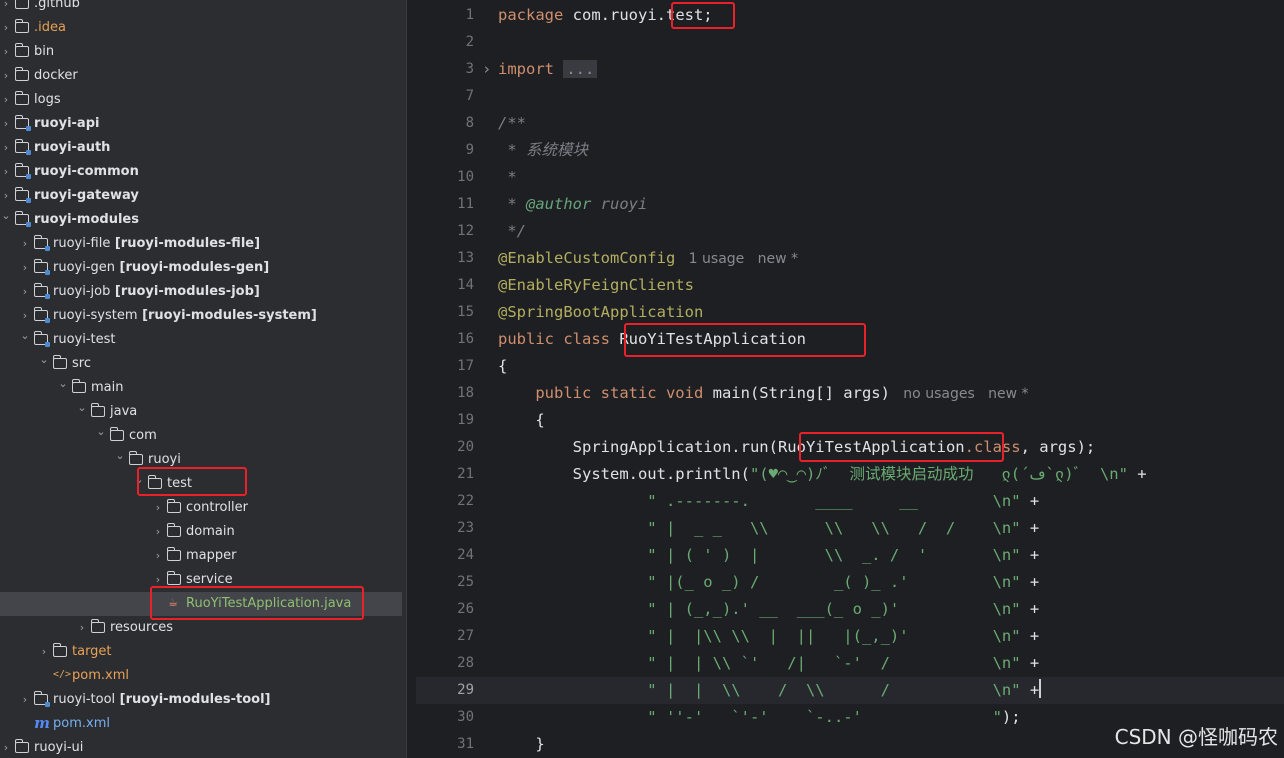 The image size is (1284, 758). Describe the element at coordinates (203, 484) in the screenshot. I see `tree-row-test: ⌄ test` at that location.